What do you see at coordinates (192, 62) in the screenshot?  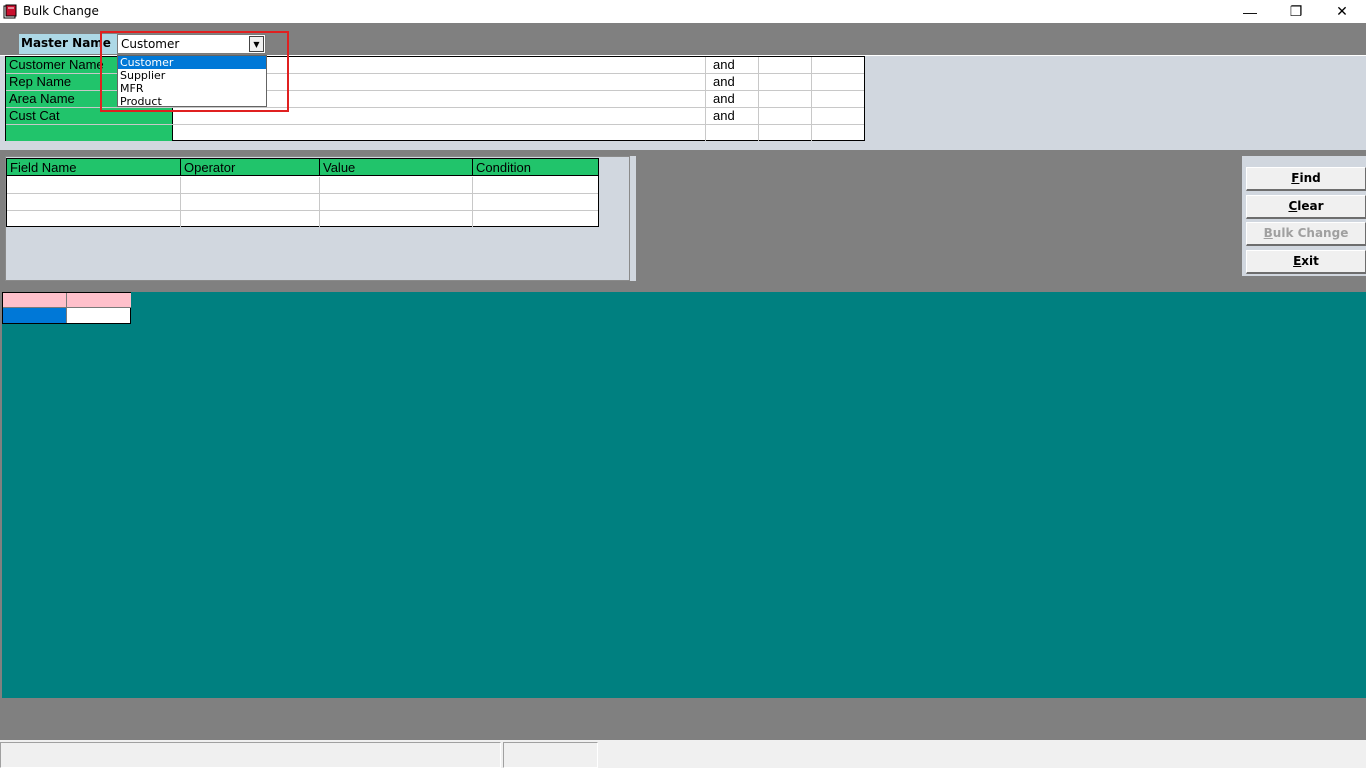 I see `dropdown-option-customer: Customer` at bounding box center [192, 62].